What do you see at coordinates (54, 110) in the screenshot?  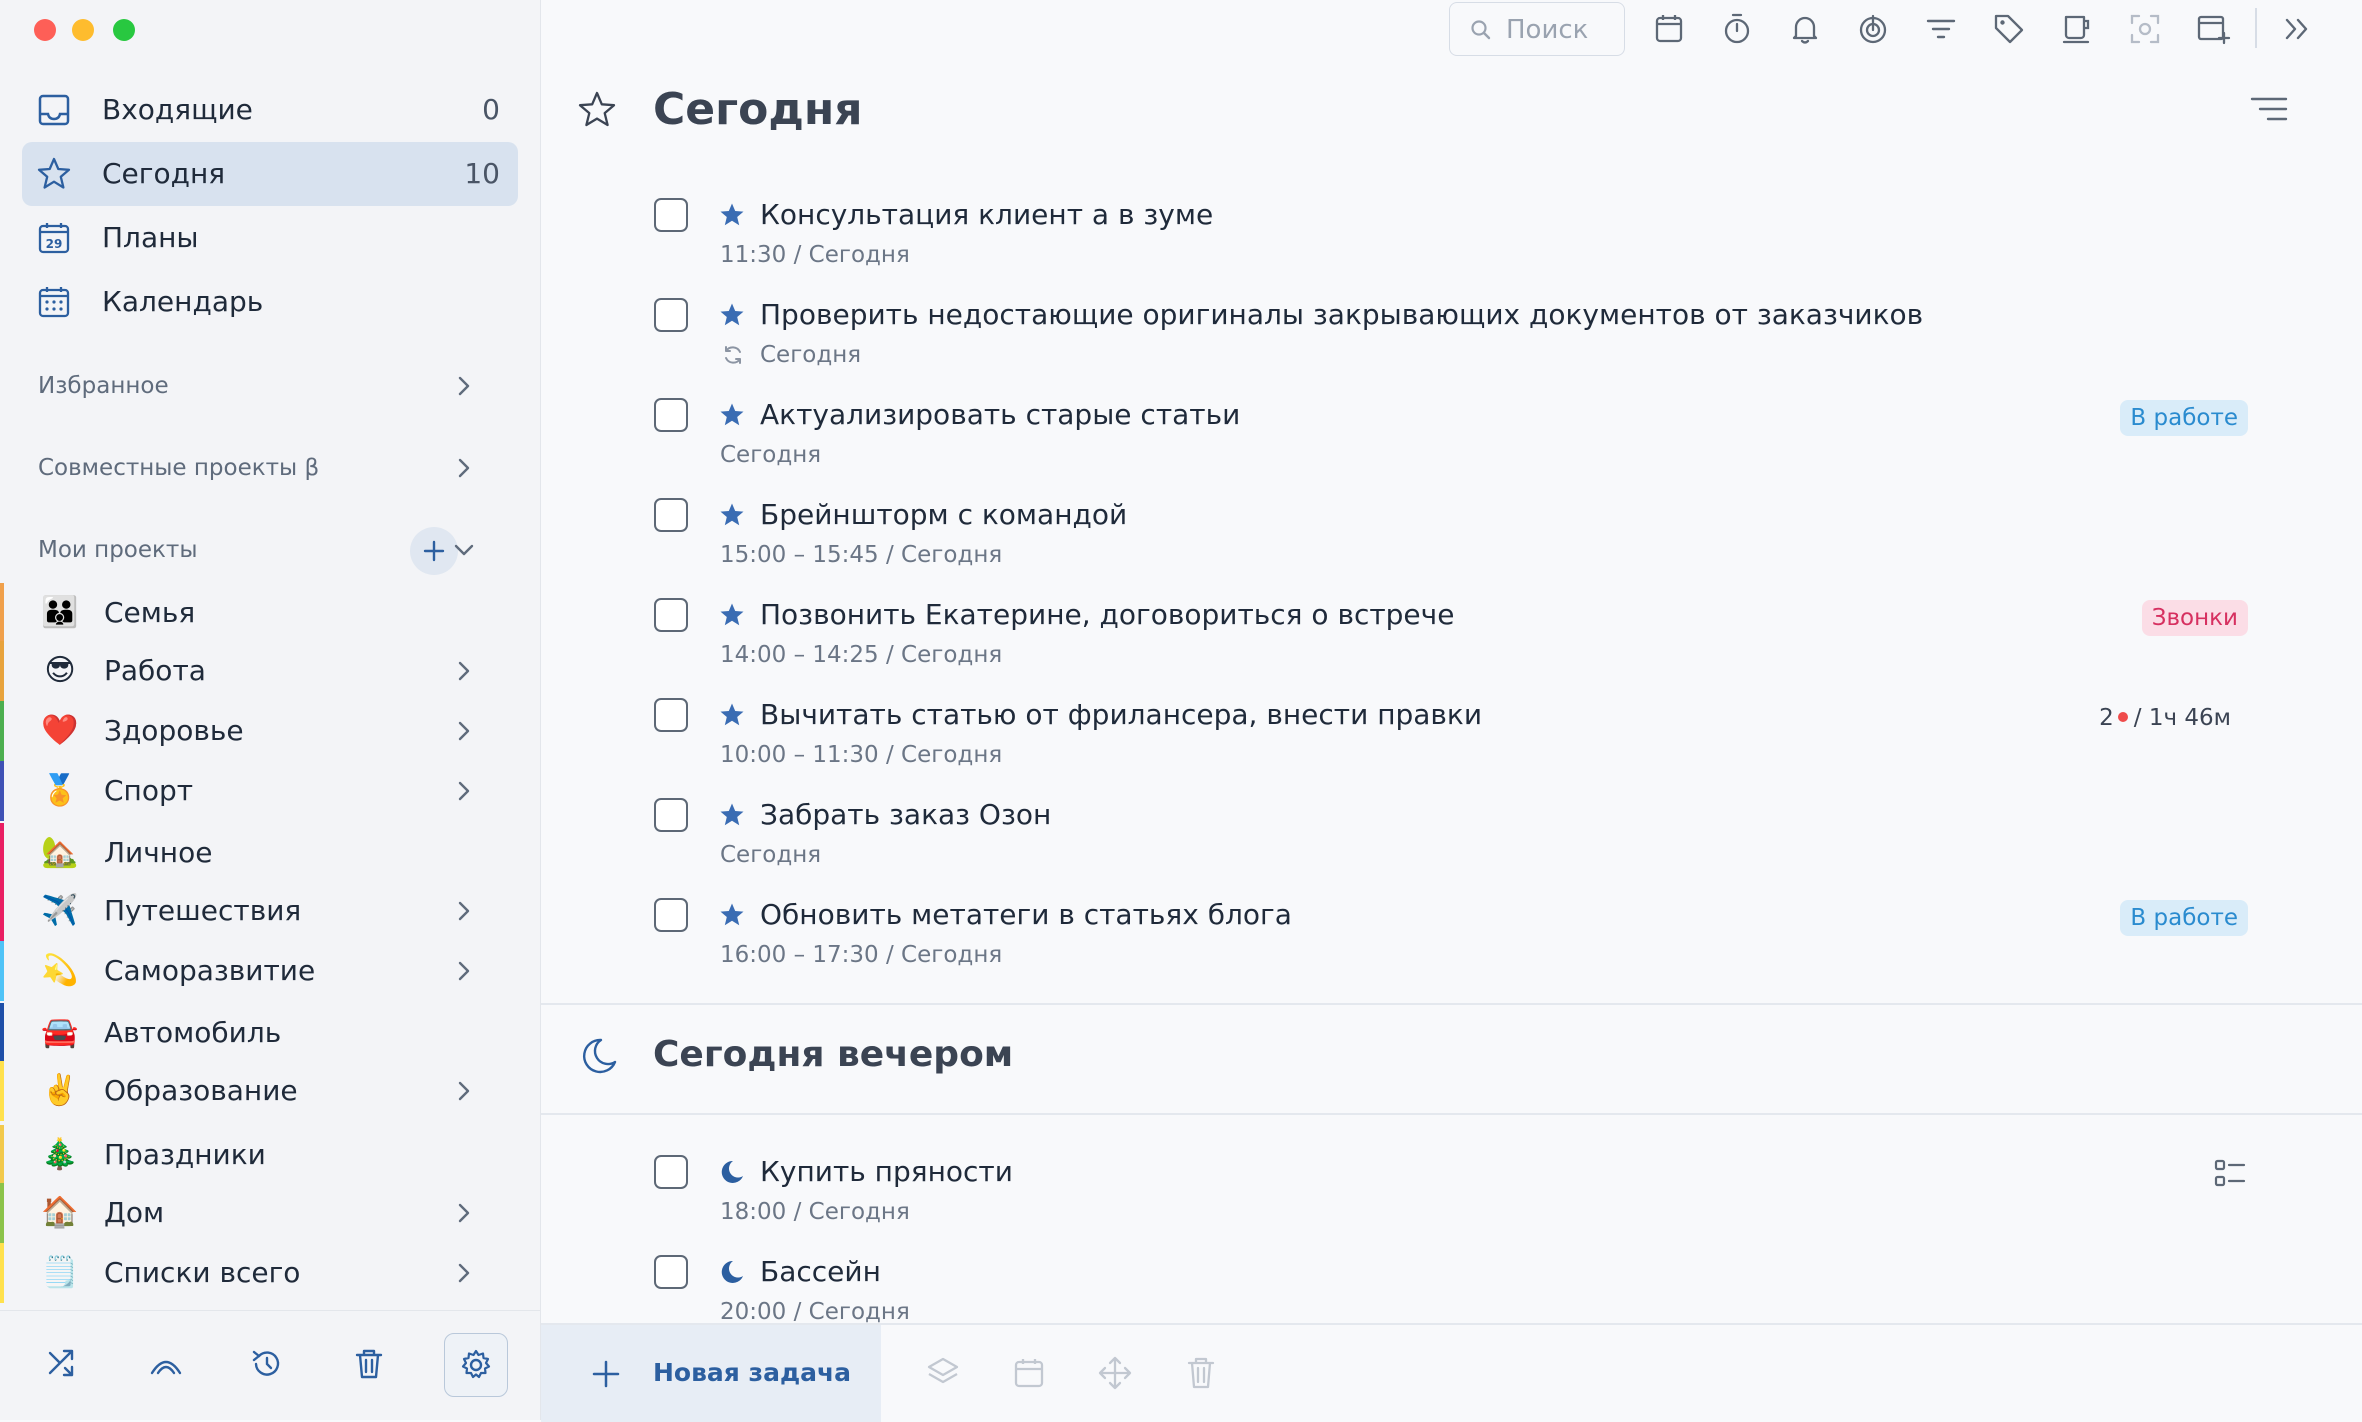 I see `inbox-icon` at bounding box center [54, 110].